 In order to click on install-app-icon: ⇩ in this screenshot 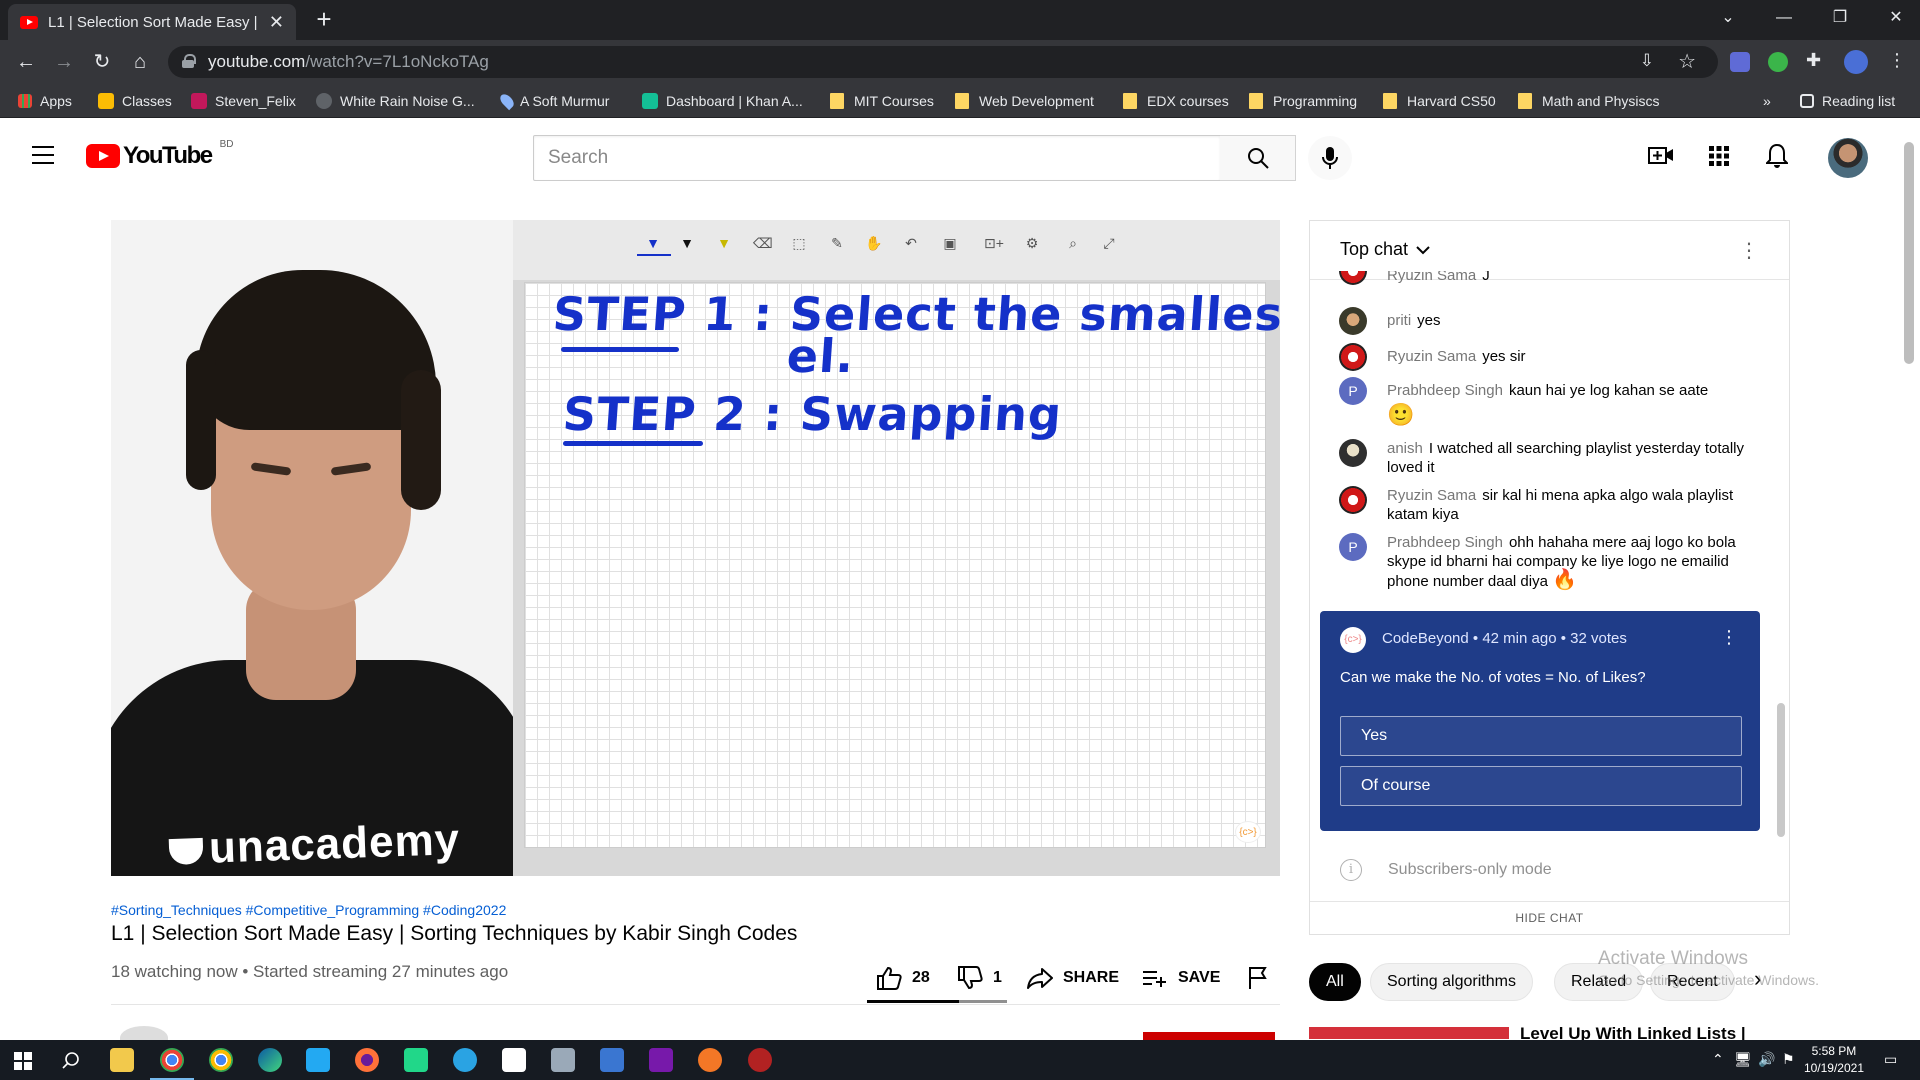, I will do `click(1647, 61)`.